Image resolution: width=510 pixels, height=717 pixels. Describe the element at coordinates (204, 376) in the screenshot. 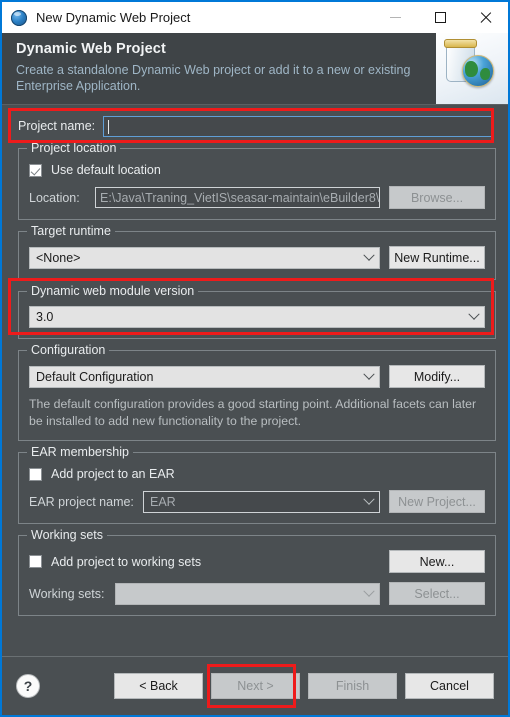

I see `configuration-combo: Default Configuration` at that location.